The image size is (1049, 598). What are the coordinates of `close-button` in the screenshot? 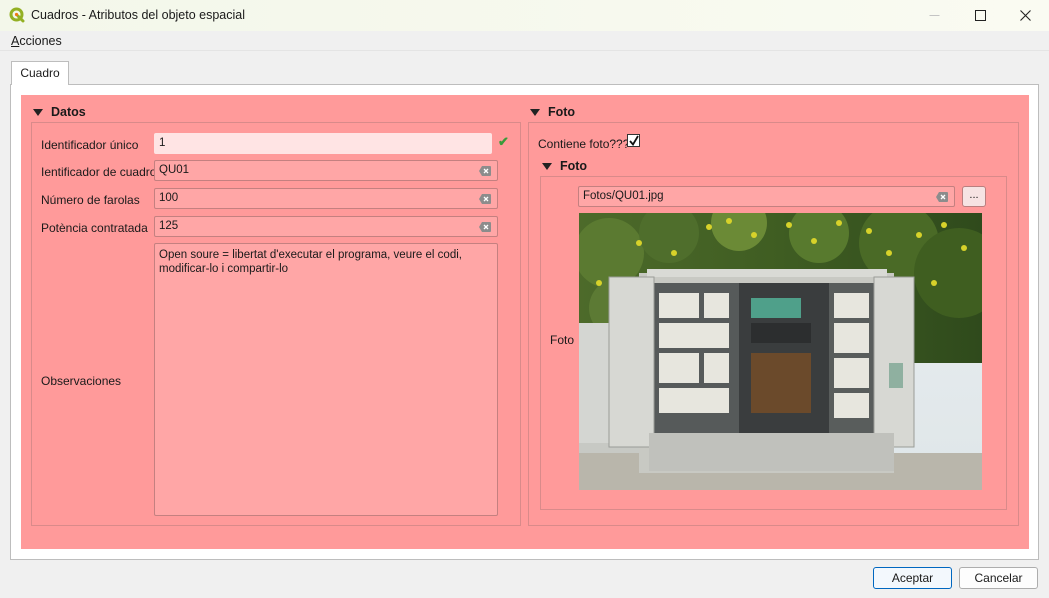 It's located at (1025, 15).